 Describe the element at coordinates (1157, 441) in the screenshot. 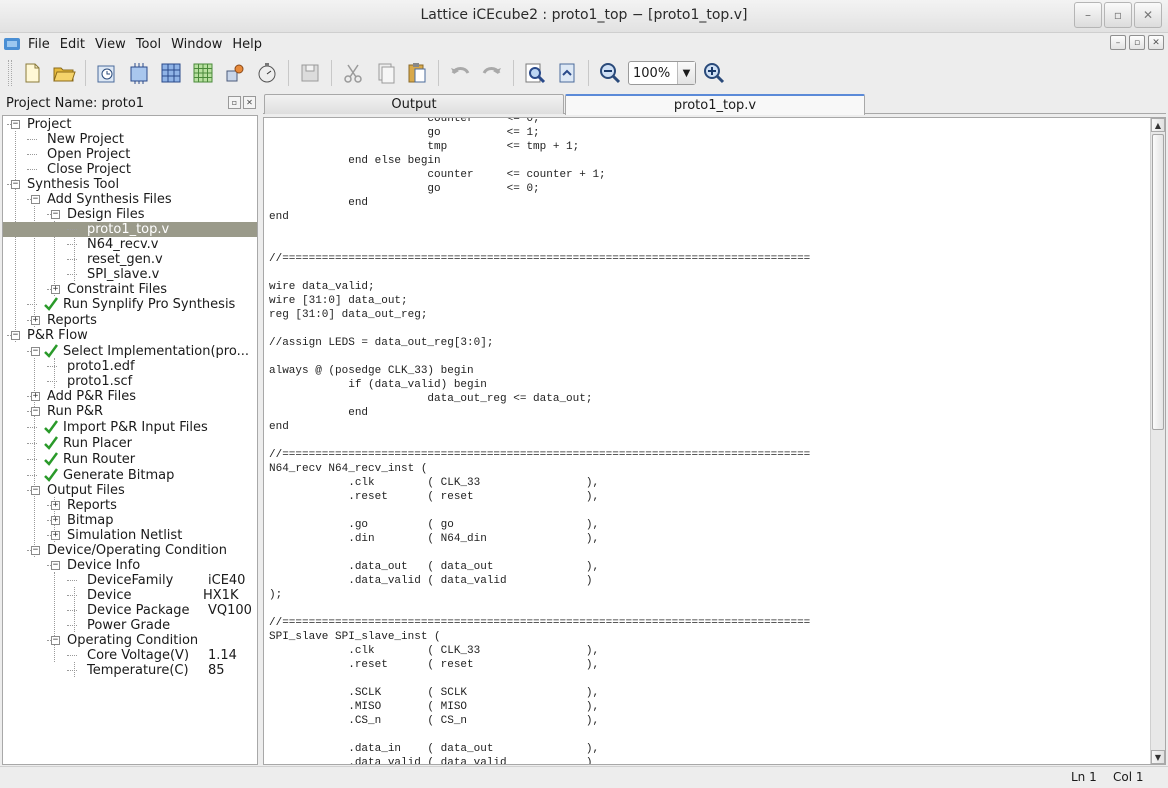

I see `vertical-scrollbar: ▲ ▼` at that location.